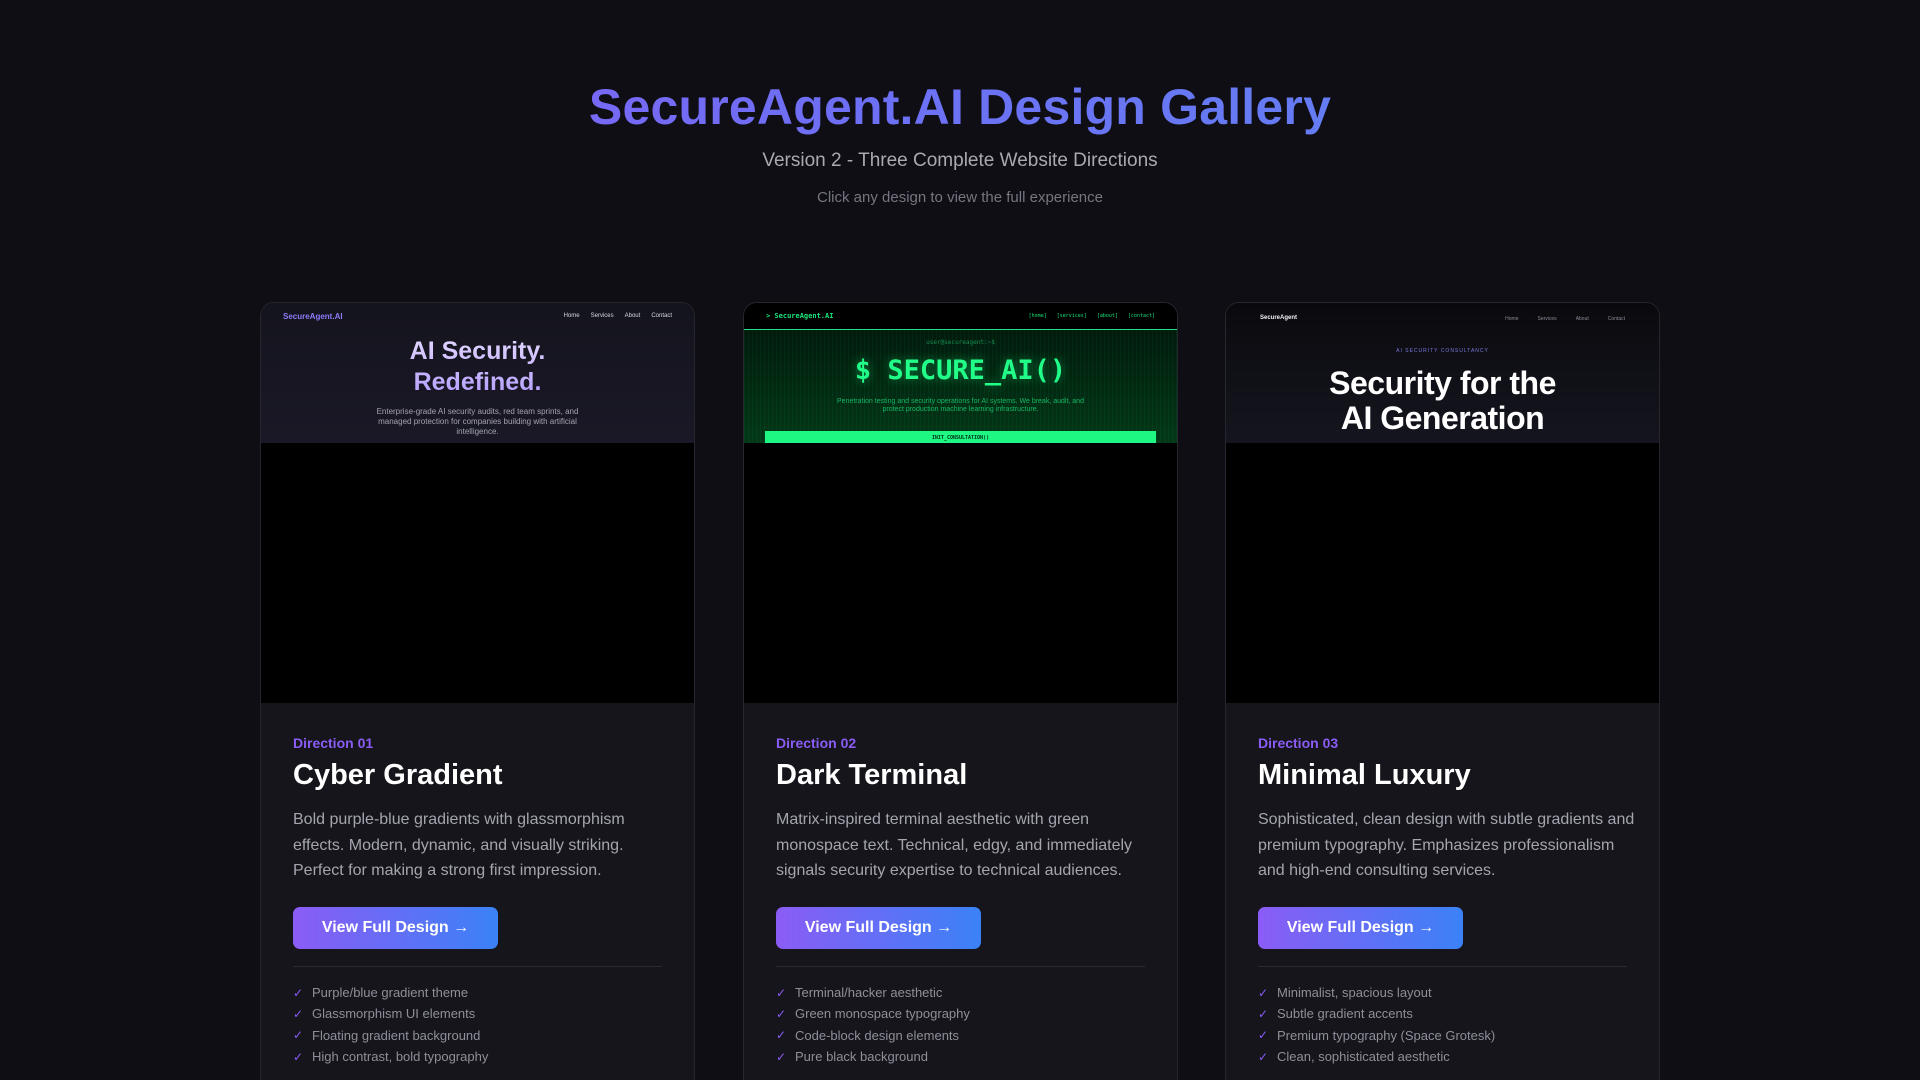 The height and width of the screenshot is (1080, 1920). I want to click on feature-item: ✓ Floating gradient background, so click(477, 1035).